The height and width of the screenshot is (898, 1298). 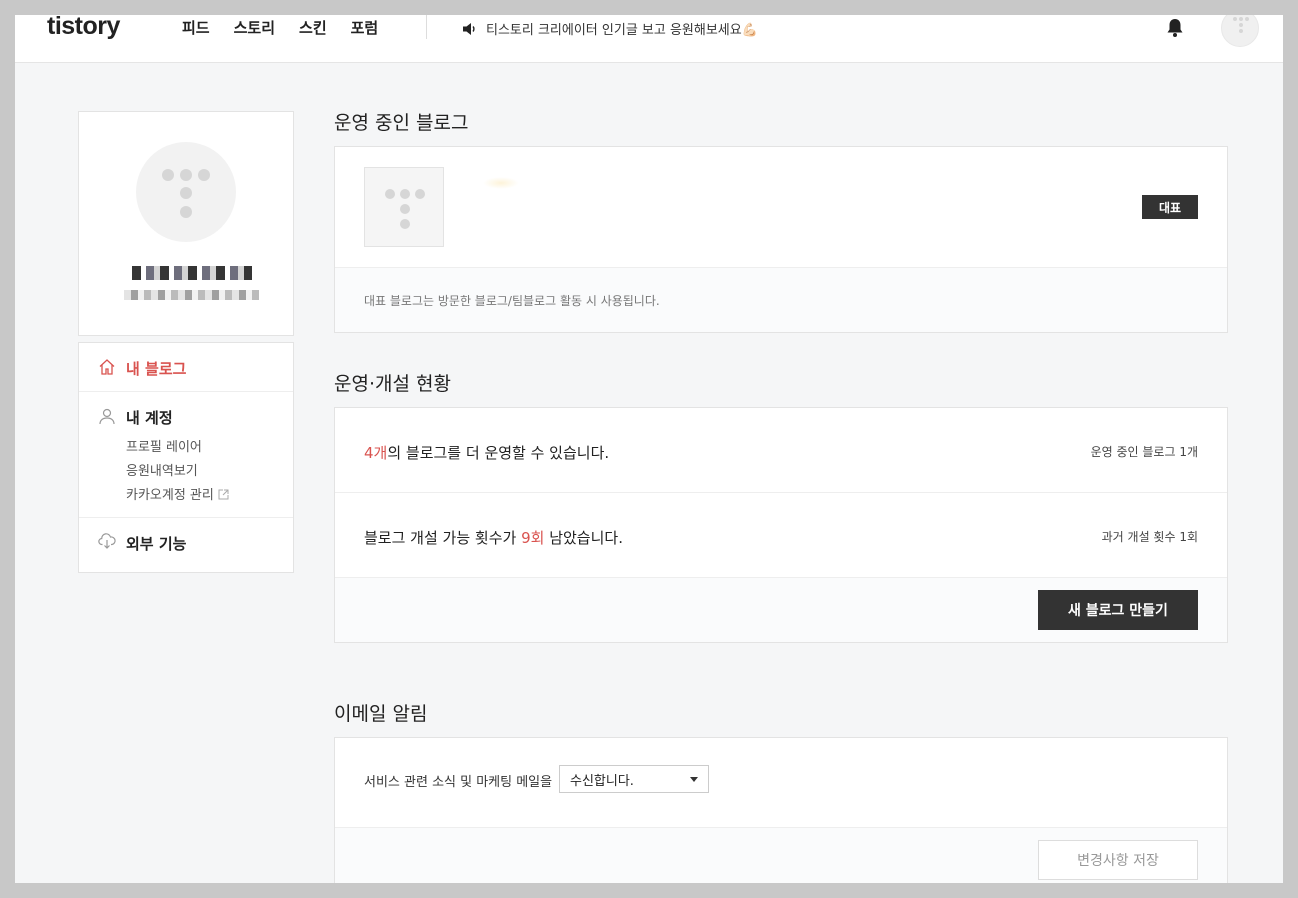 I want to click on announcement: 티스토리 크리에이터 인기글 보고 응원해보세요💪🏻, so click(x=610, y=28).